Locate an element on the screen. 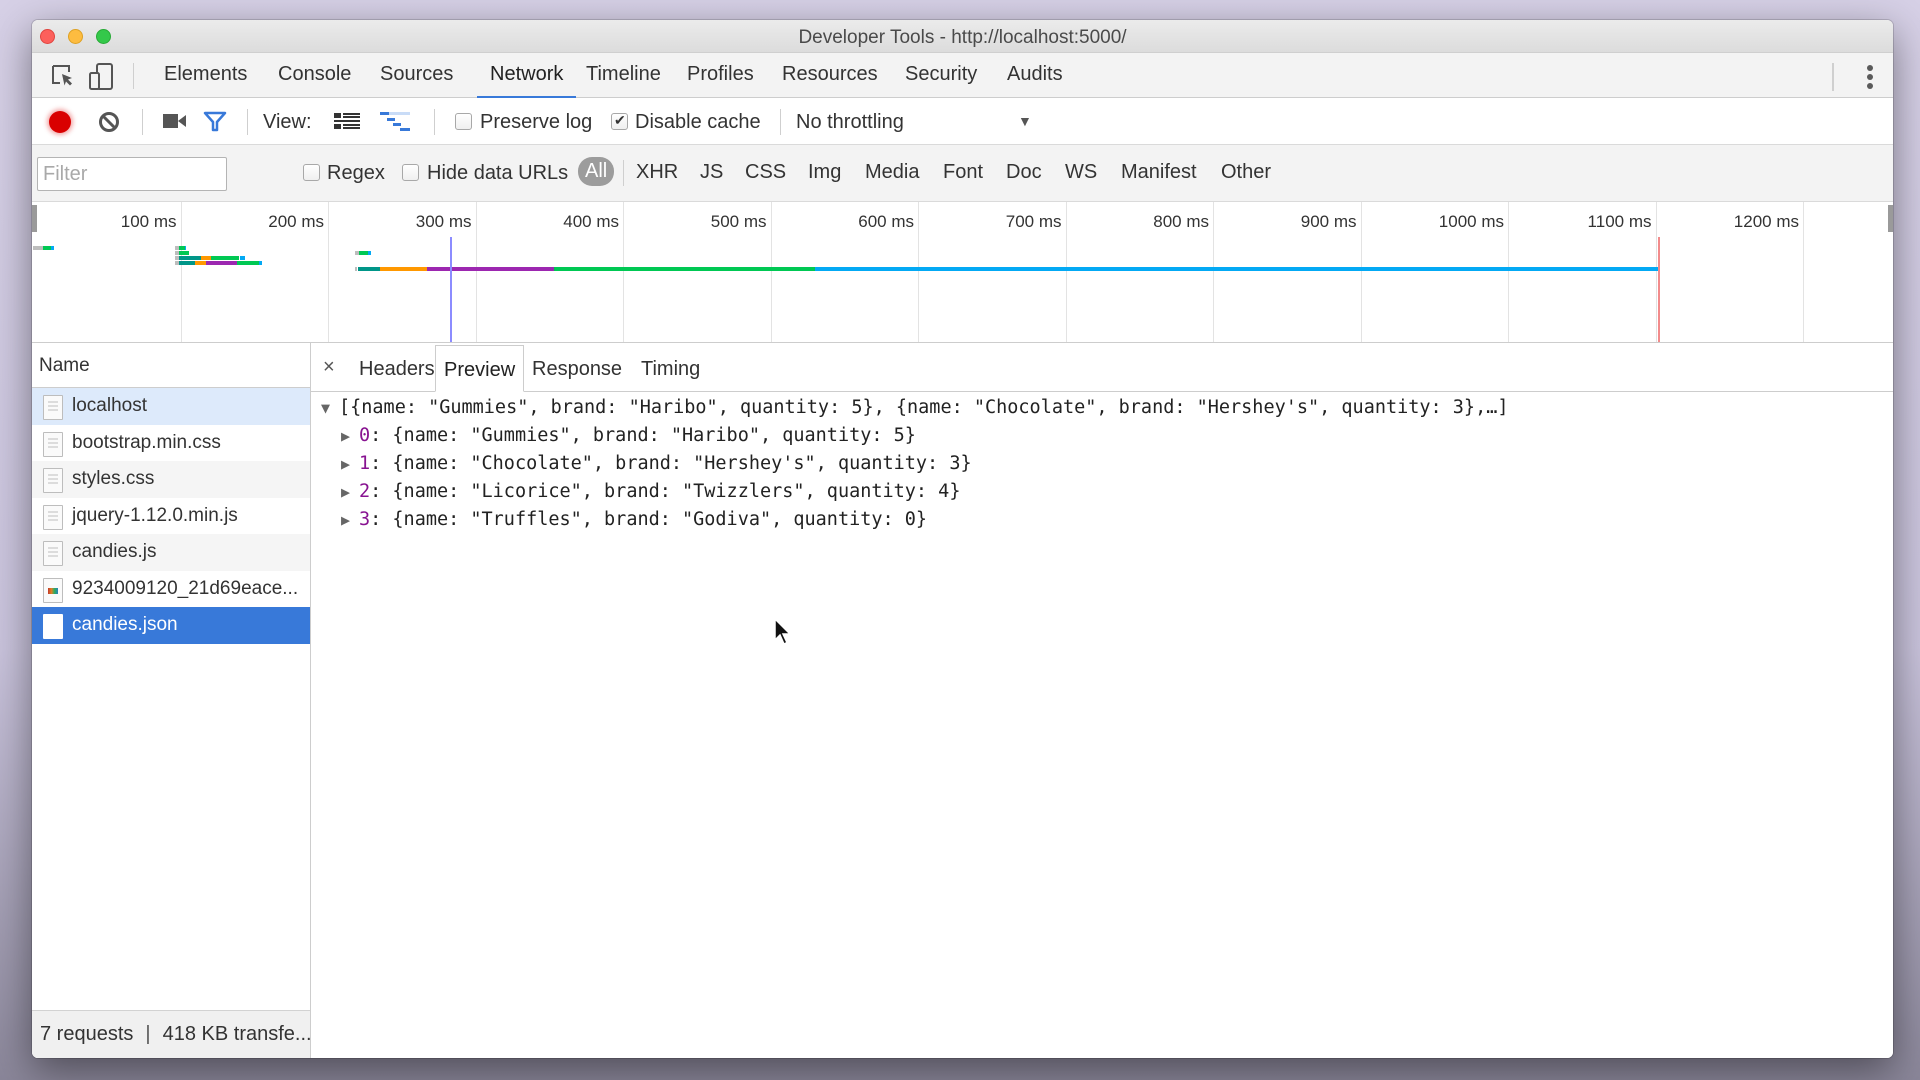 The width and height of the screenshot is (1920, 1080). waterfall-segment-connecting is located at coordinates (368, 269).